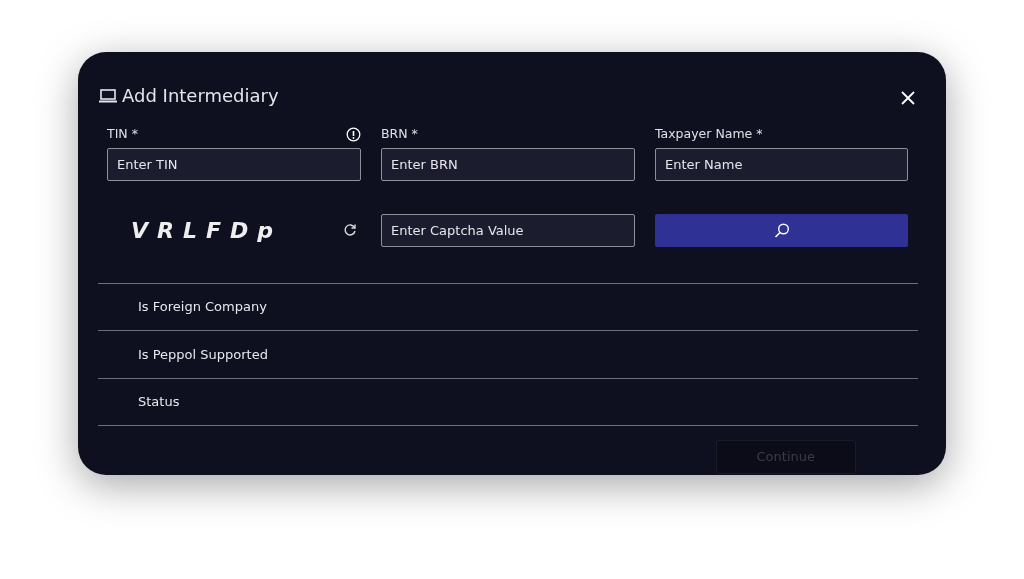 The height and width of the screenshot is (579, 1024). I want to click on detail-label: Status, so click(159, 402).